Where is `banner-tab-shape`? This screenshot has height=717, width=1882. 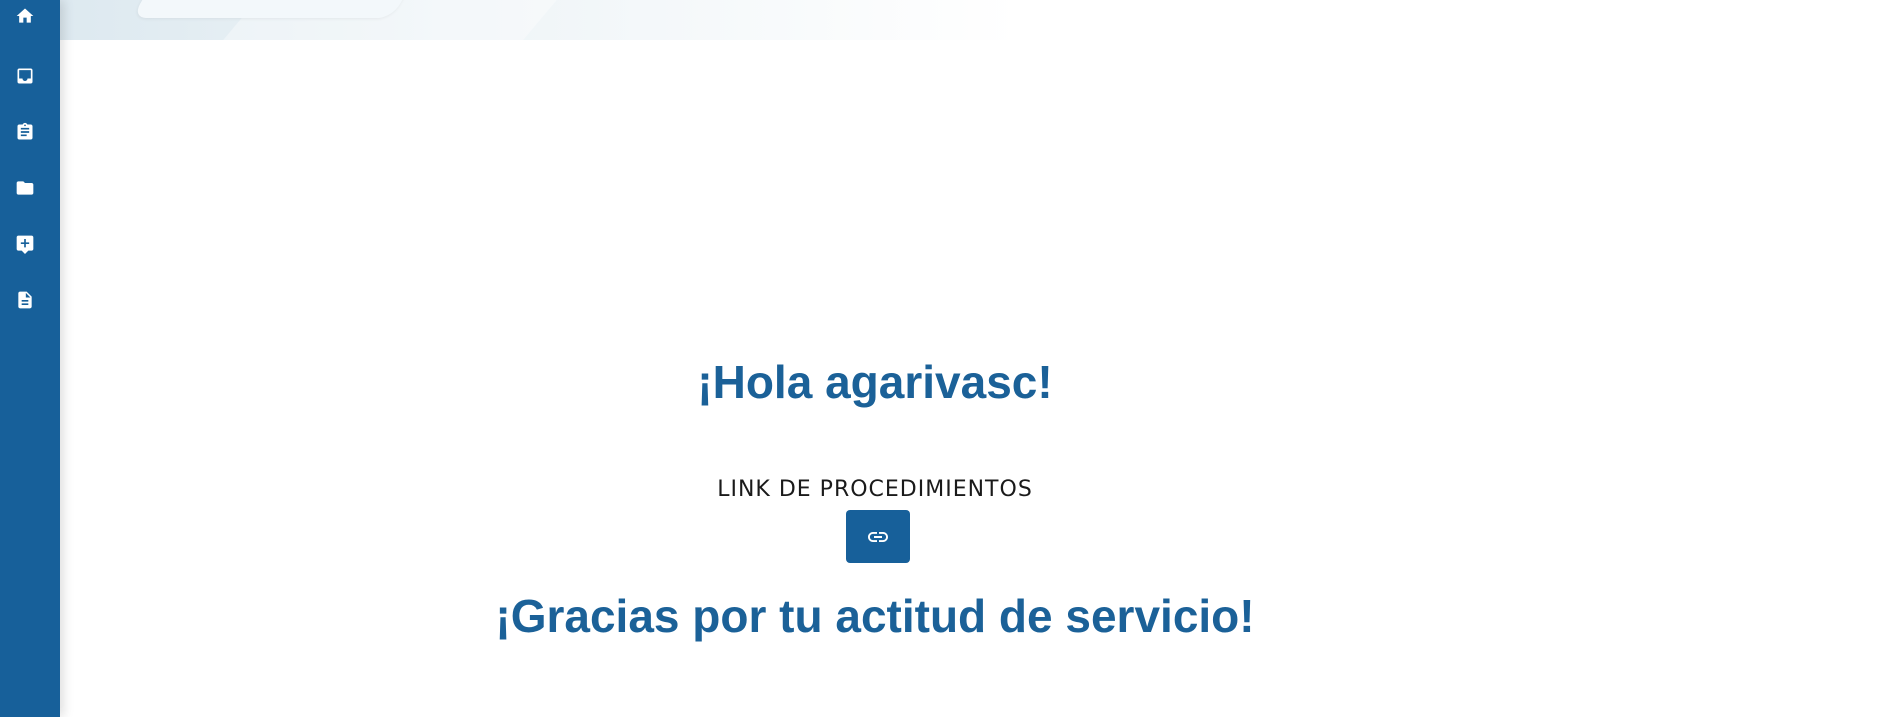 banner-tab-shape is located at coordinates (270, 9).